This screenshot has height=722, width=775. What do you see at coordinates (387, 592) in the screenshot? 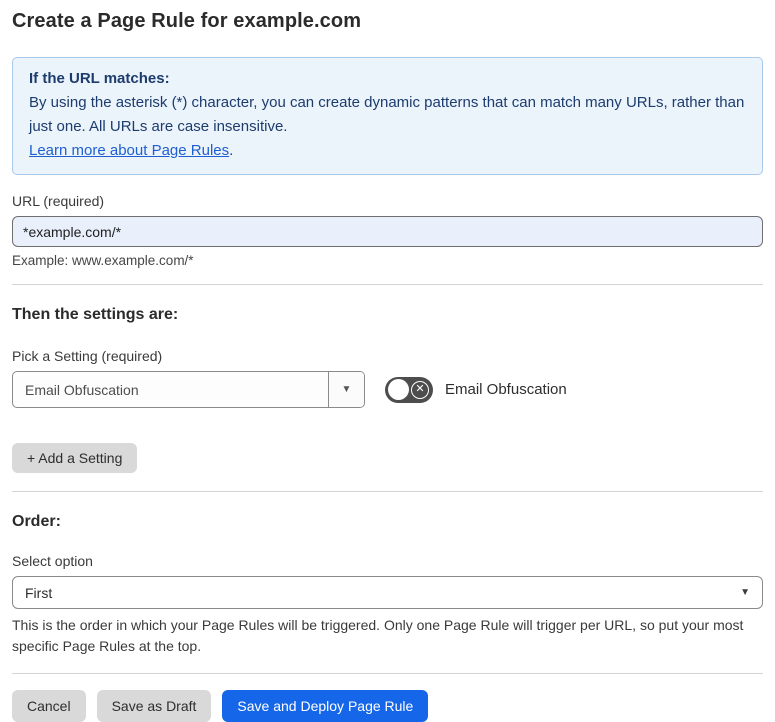
I see `order-select: First ▼` at bounding box center [387, 592].